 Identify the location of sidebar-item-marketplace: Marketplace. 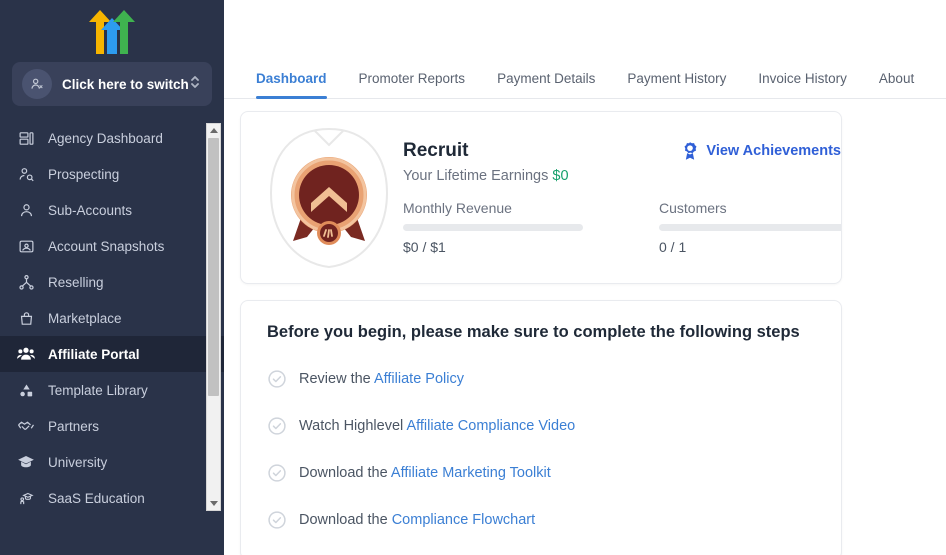
(112, 318).